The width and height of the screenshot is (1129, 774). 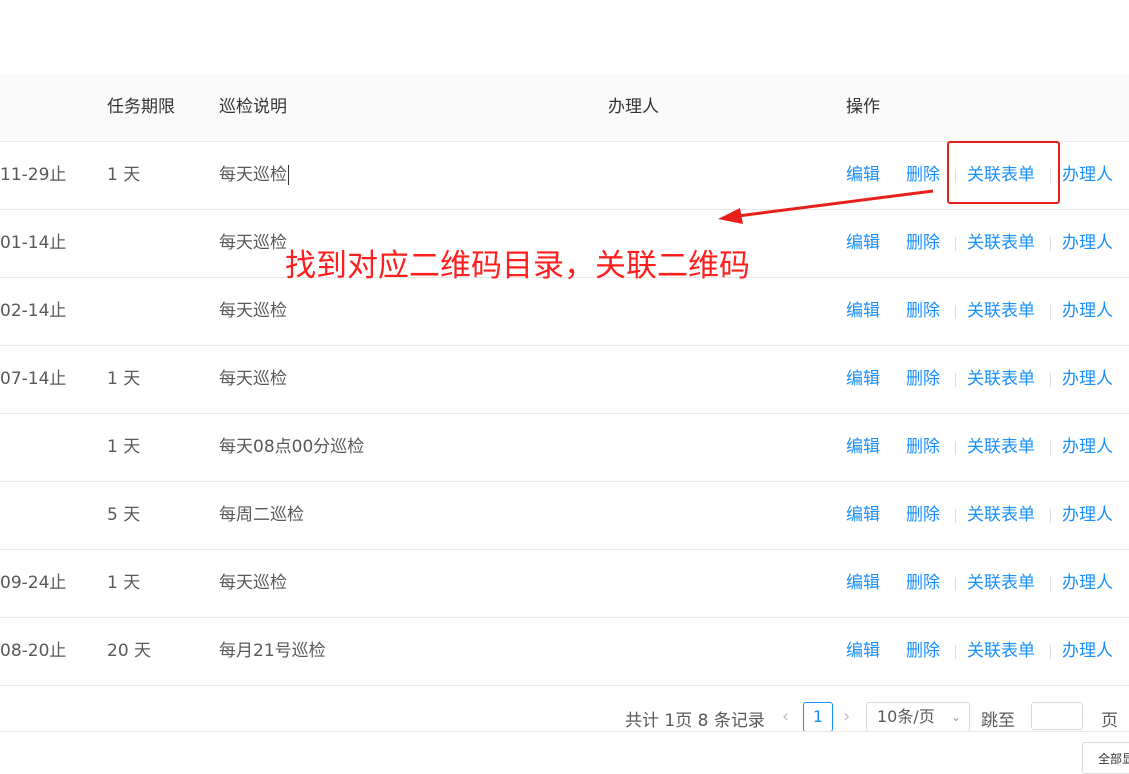 What do you see at coordinates (826, 206) in the screenshot?
I see `annotation-arrow` at bounding box center [826, 206].